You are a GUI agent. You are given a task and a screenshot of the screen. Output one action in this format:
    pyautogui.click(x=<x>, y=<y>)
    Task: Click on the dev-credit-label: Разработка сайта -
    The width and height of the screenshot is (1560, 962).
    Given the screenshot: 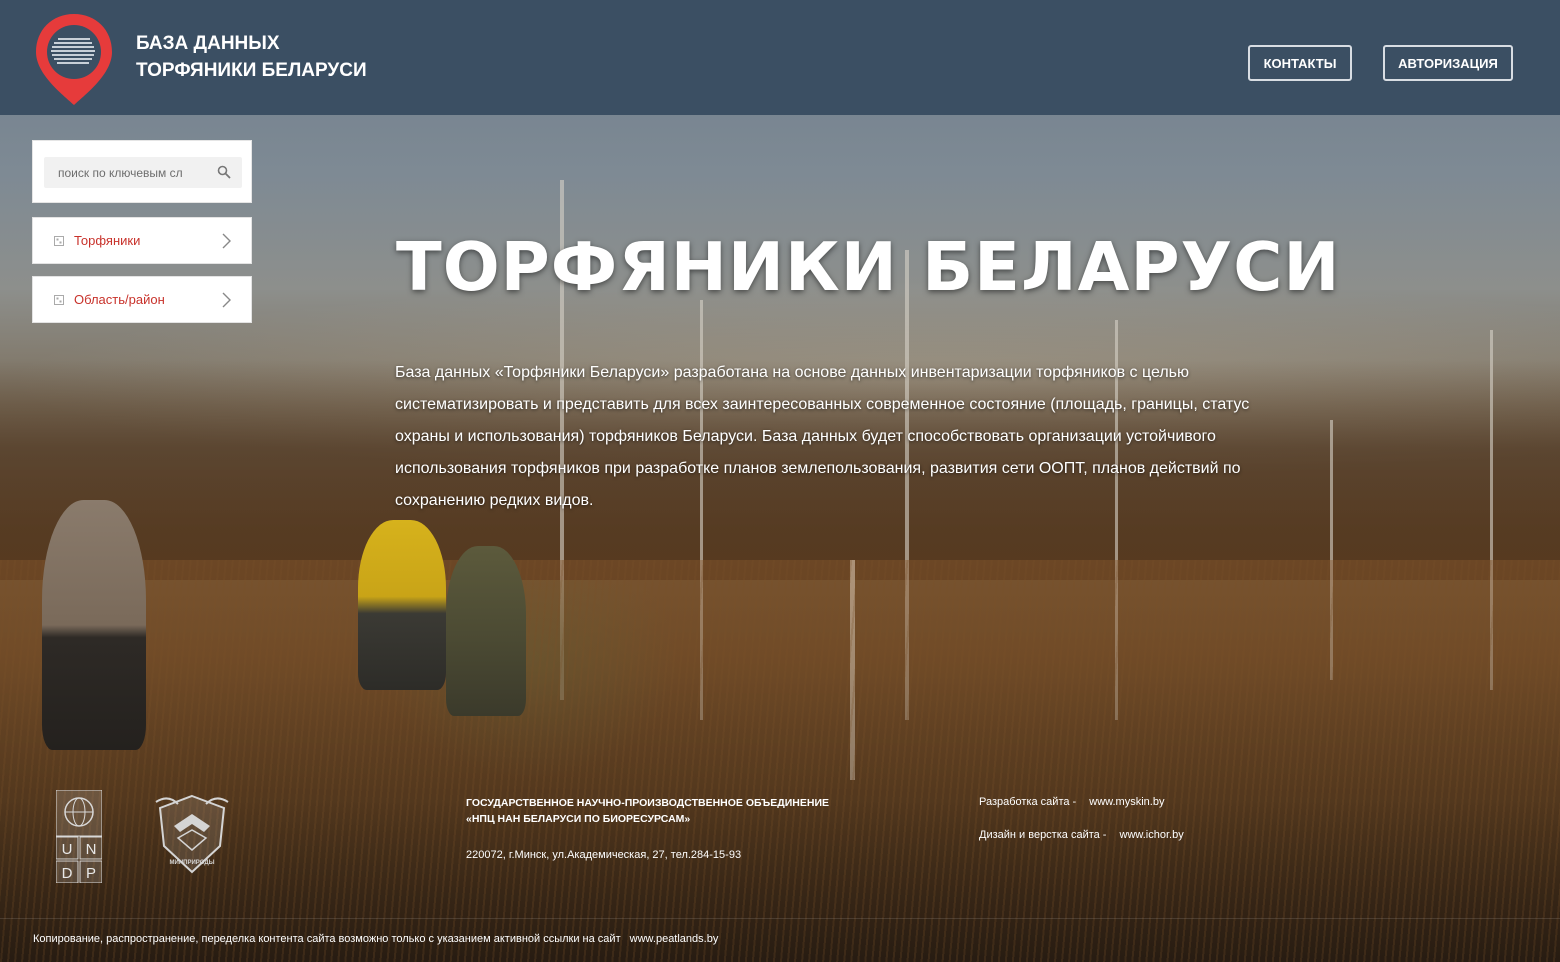 What is the action you would take?
    pyautogui.click(x=1028, y=802)
    